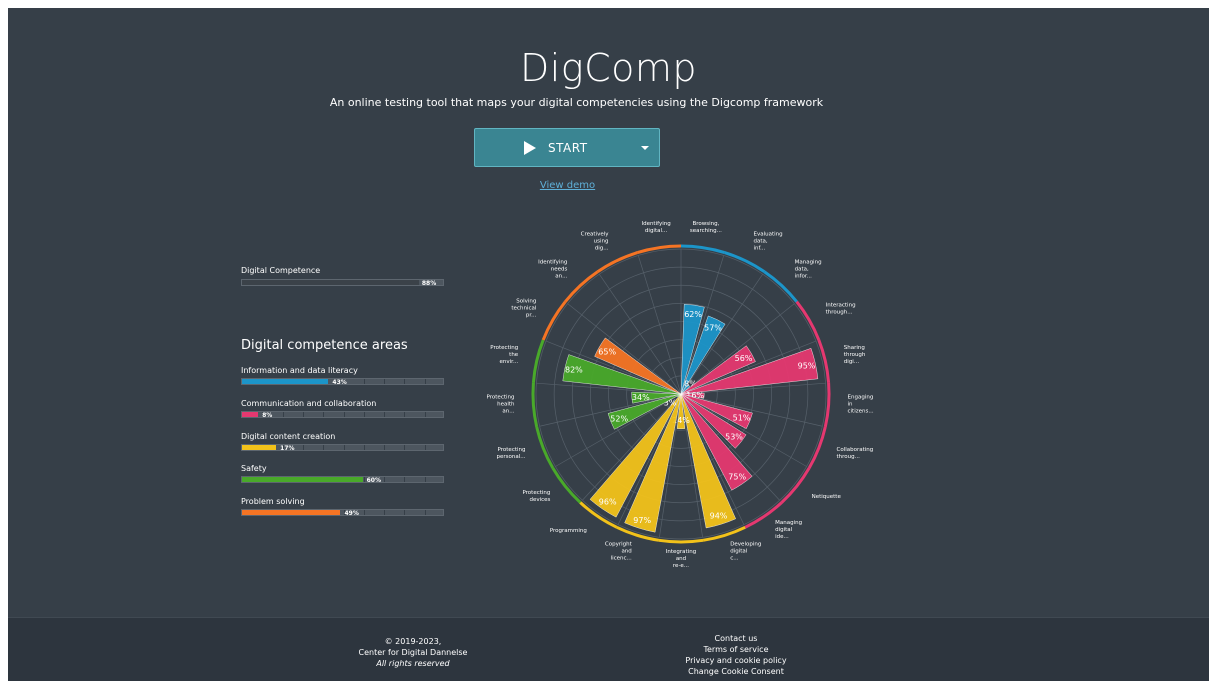 The height and width of the screenshot is (681, 1209). What do you see at coordinates (526, 302) in the screenshot?
I see `chart-category-label-line: Solving` at bounding box center [526, 302].